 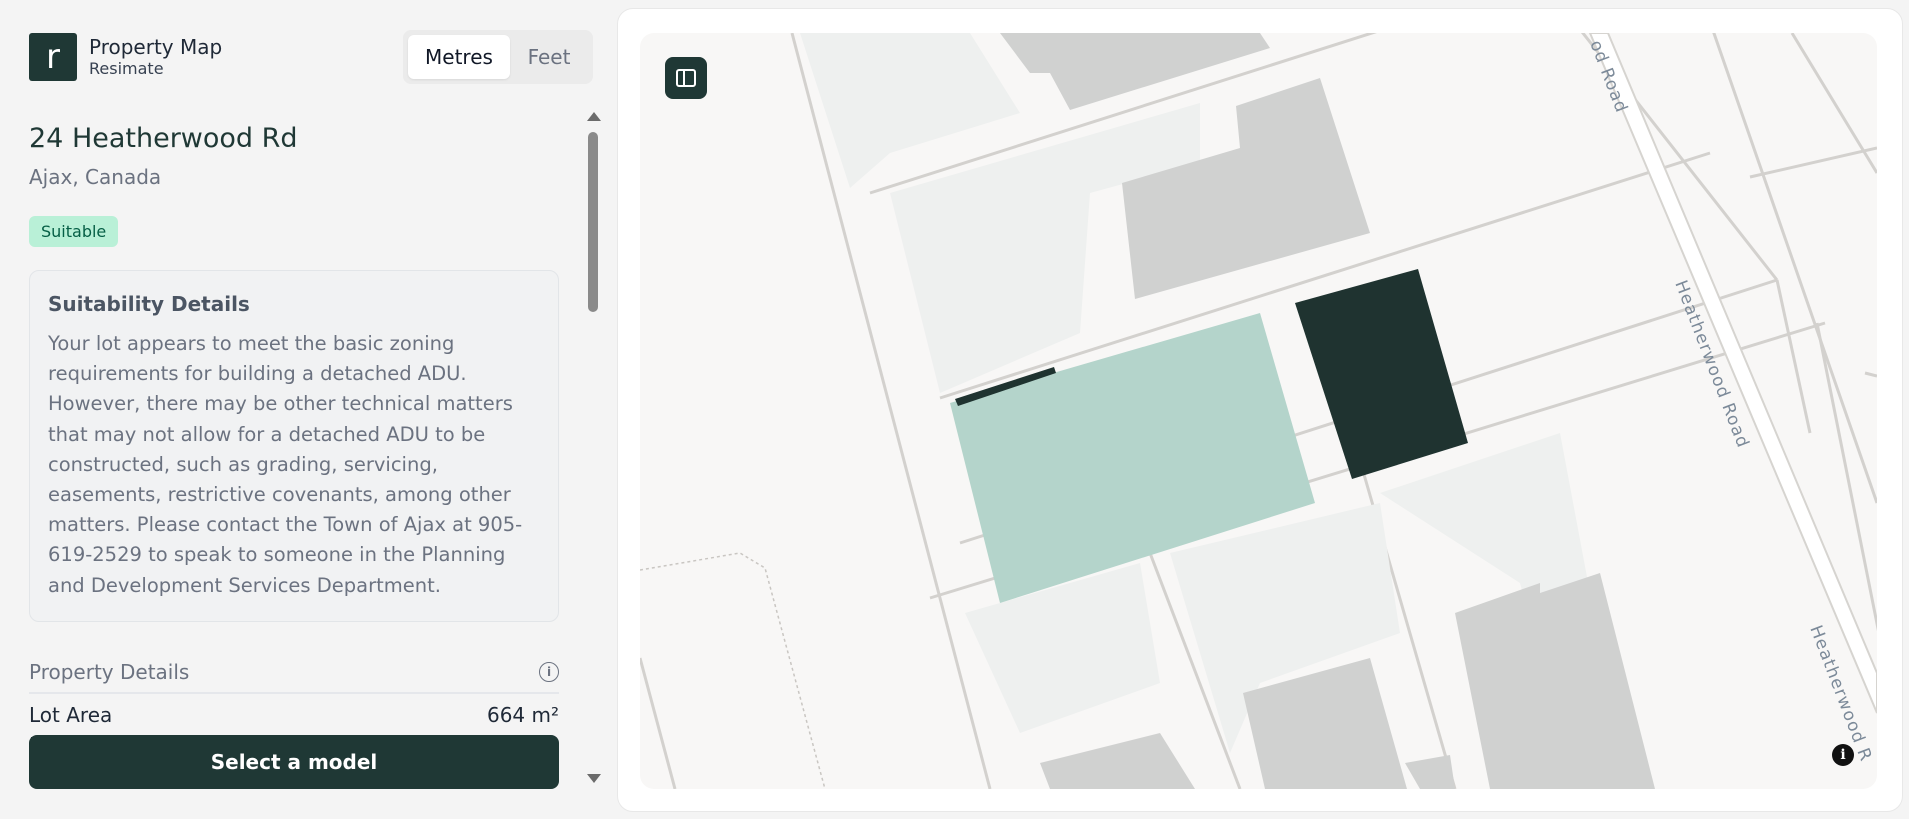 What do you see at coordinates (126, 68) in the screenshot?
I see `app-subtitle: Resimate` at bounding box center [126, 68].